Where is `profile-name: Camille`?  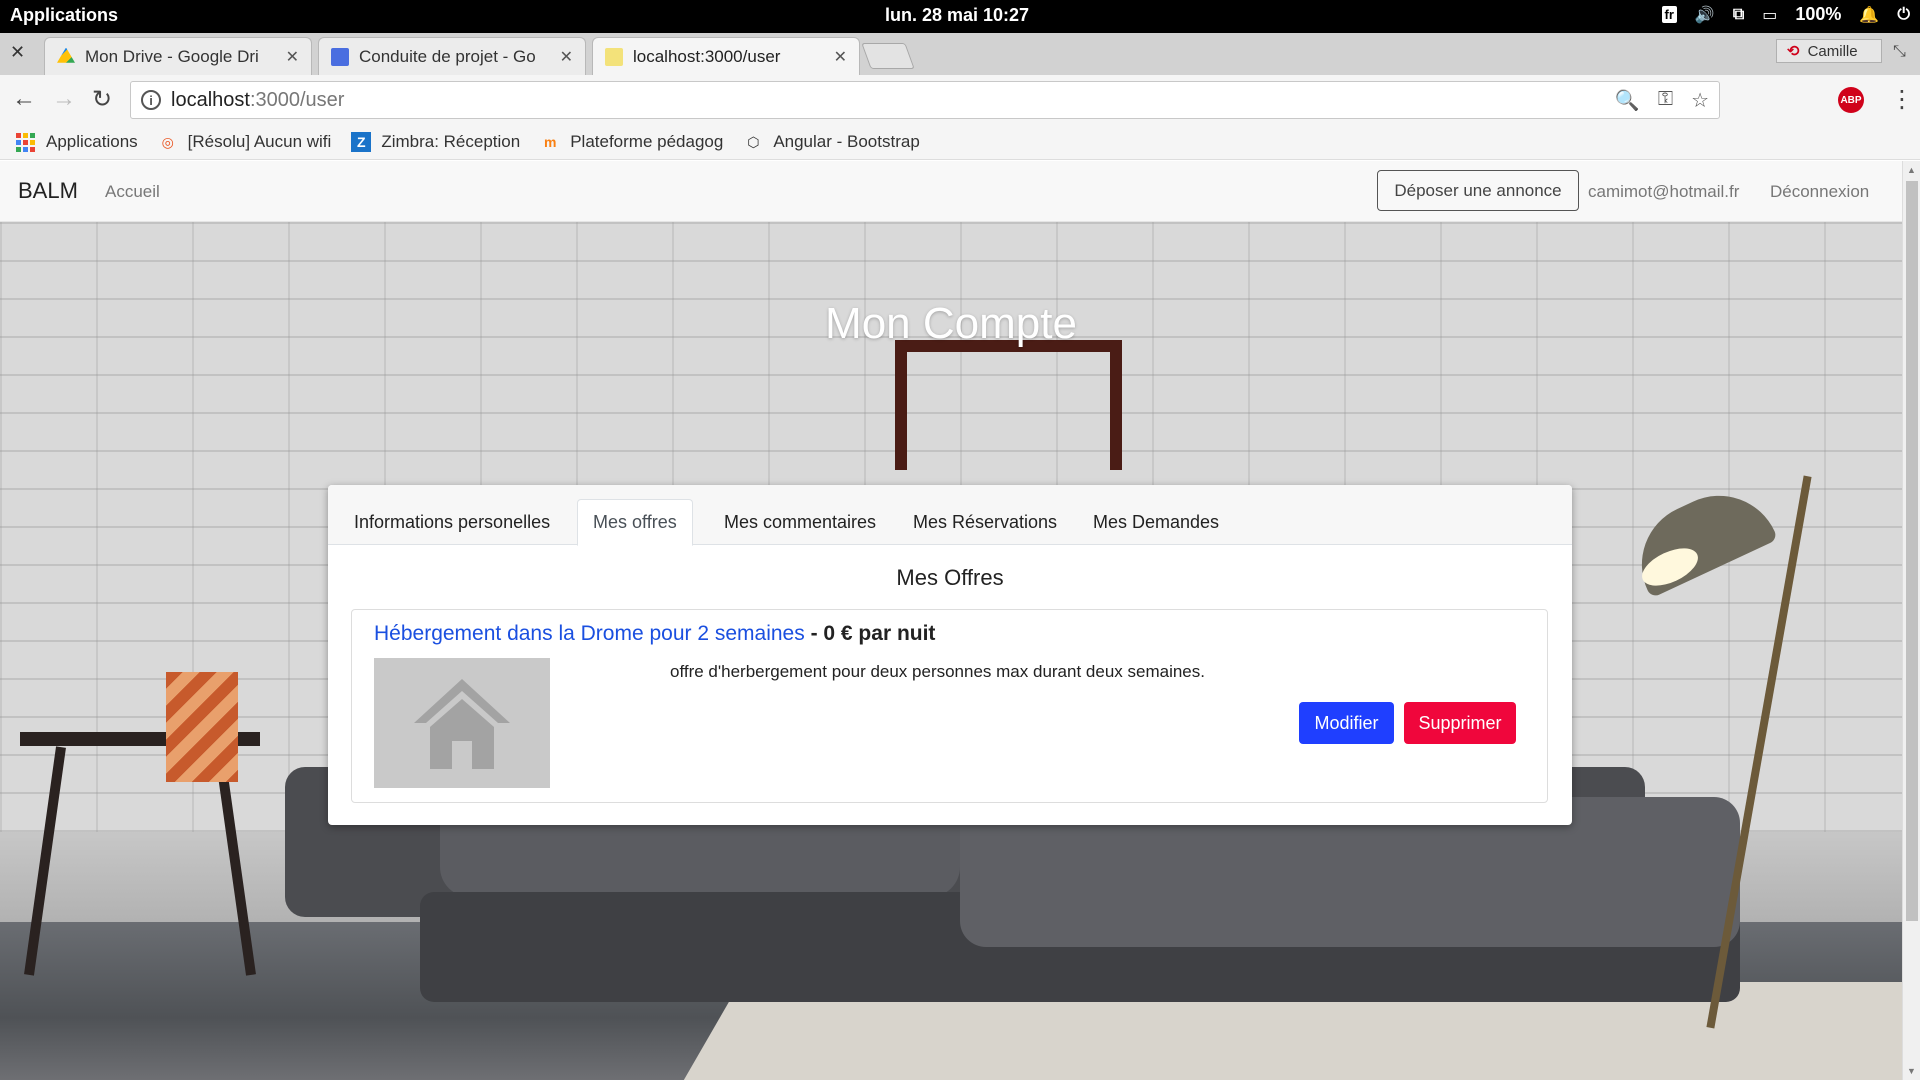
profile-name: Camille is located at coordinates (1832, 51).